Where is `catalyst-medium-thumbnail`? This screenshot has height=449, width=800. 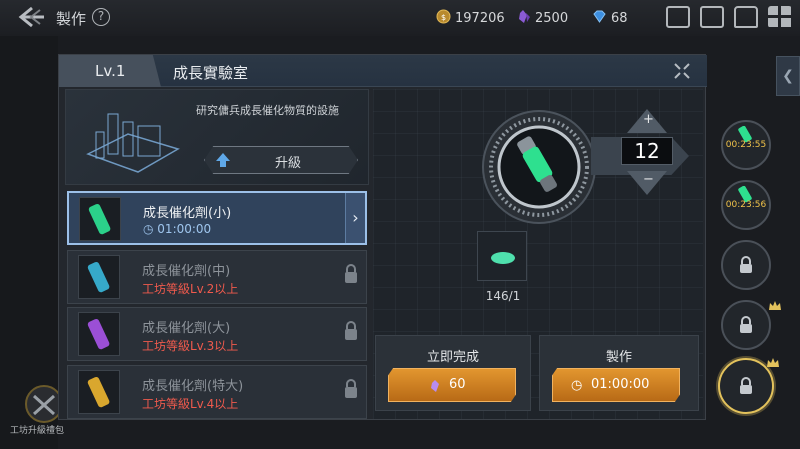 catalyst-medium-thumbnail is located at coordinates (99, 277).